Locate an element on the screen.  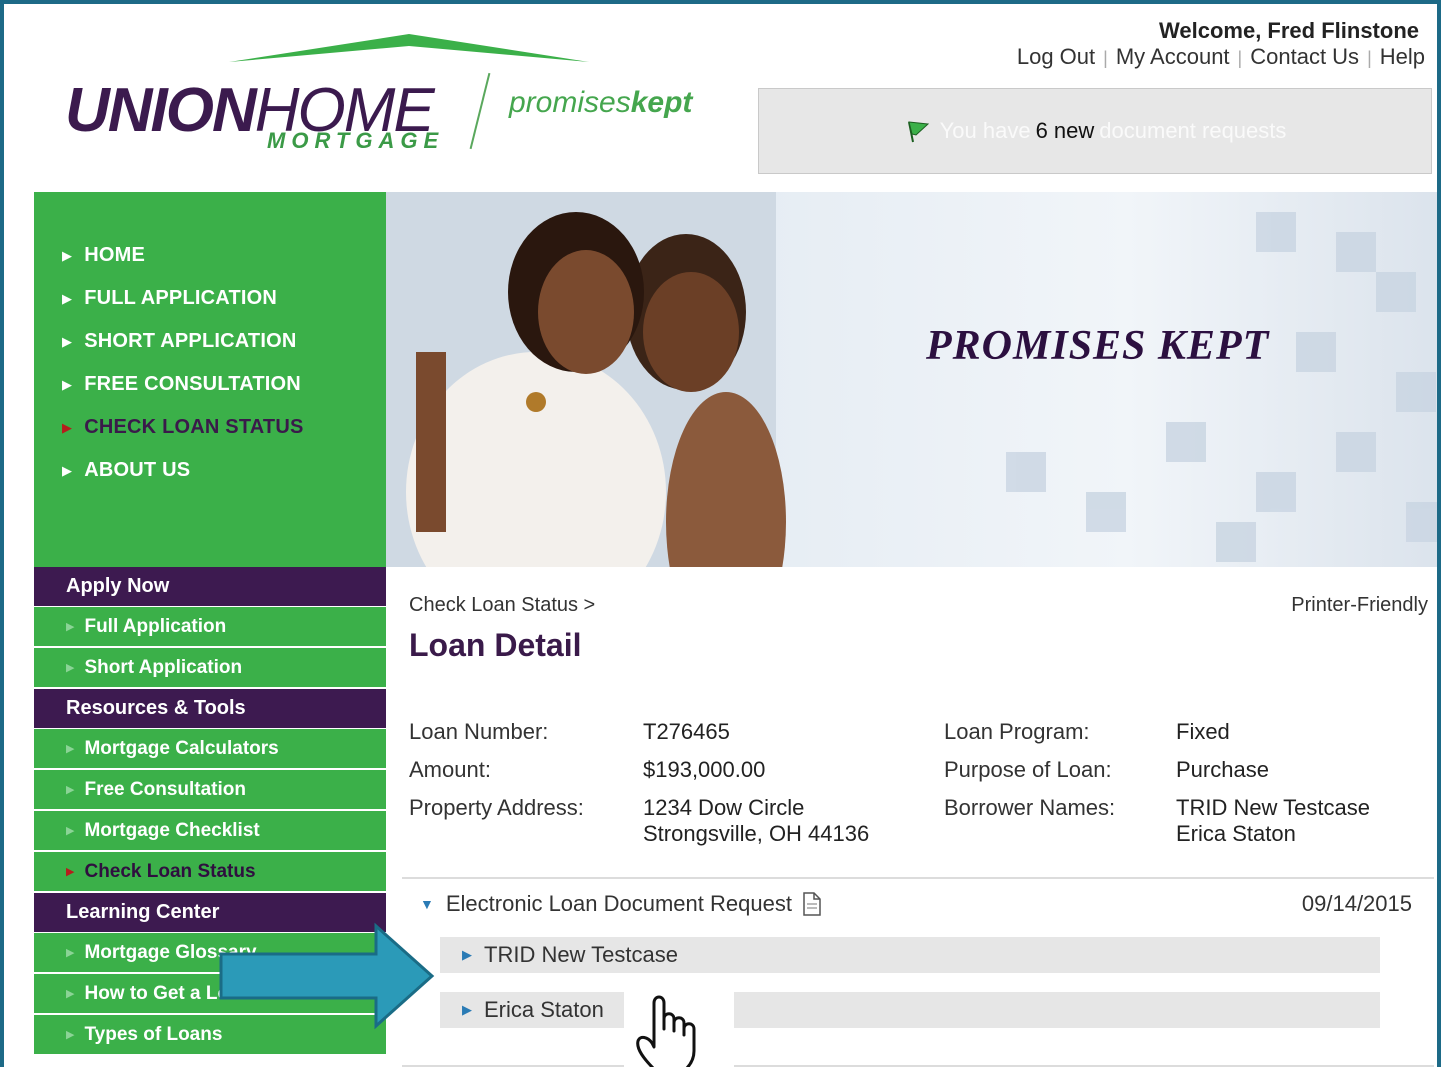
roof-icon is located at coordinates (409, 48).